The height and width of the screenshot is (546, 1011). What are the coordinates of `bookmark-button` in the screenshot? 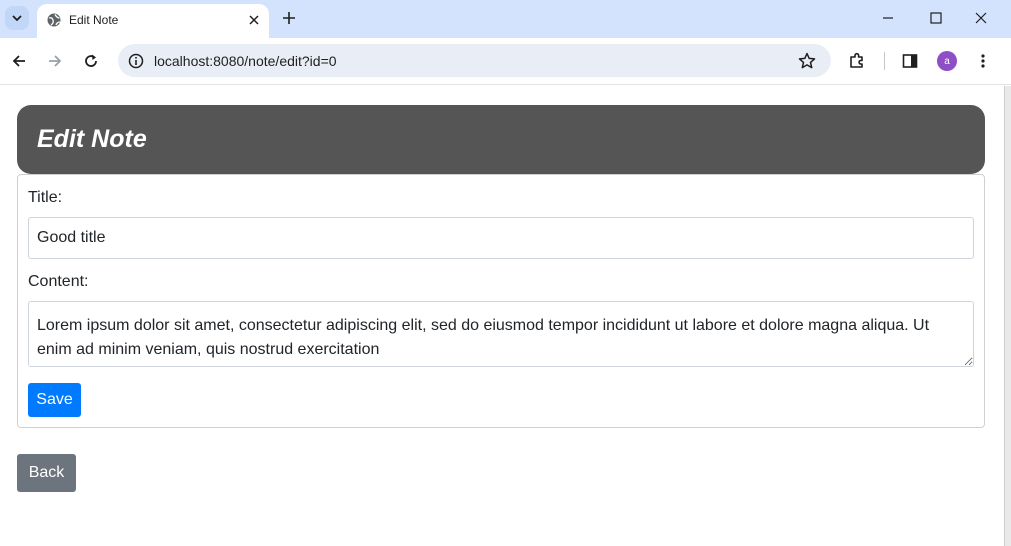 It's located at (807, 61).